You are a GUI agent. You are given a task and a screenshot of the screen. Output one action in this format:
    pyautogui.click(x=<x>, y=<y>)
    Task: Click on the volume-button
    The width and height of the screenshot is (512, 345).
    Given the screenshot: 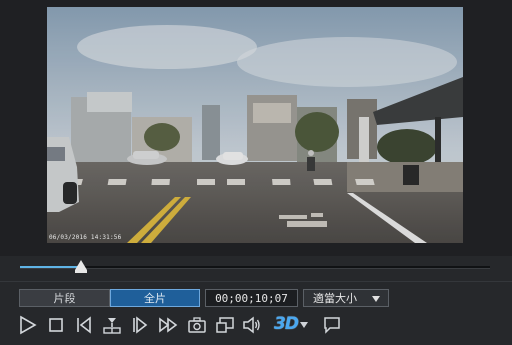 What is the action you would take?
    pyautogui.click(x=252, y=325)
    